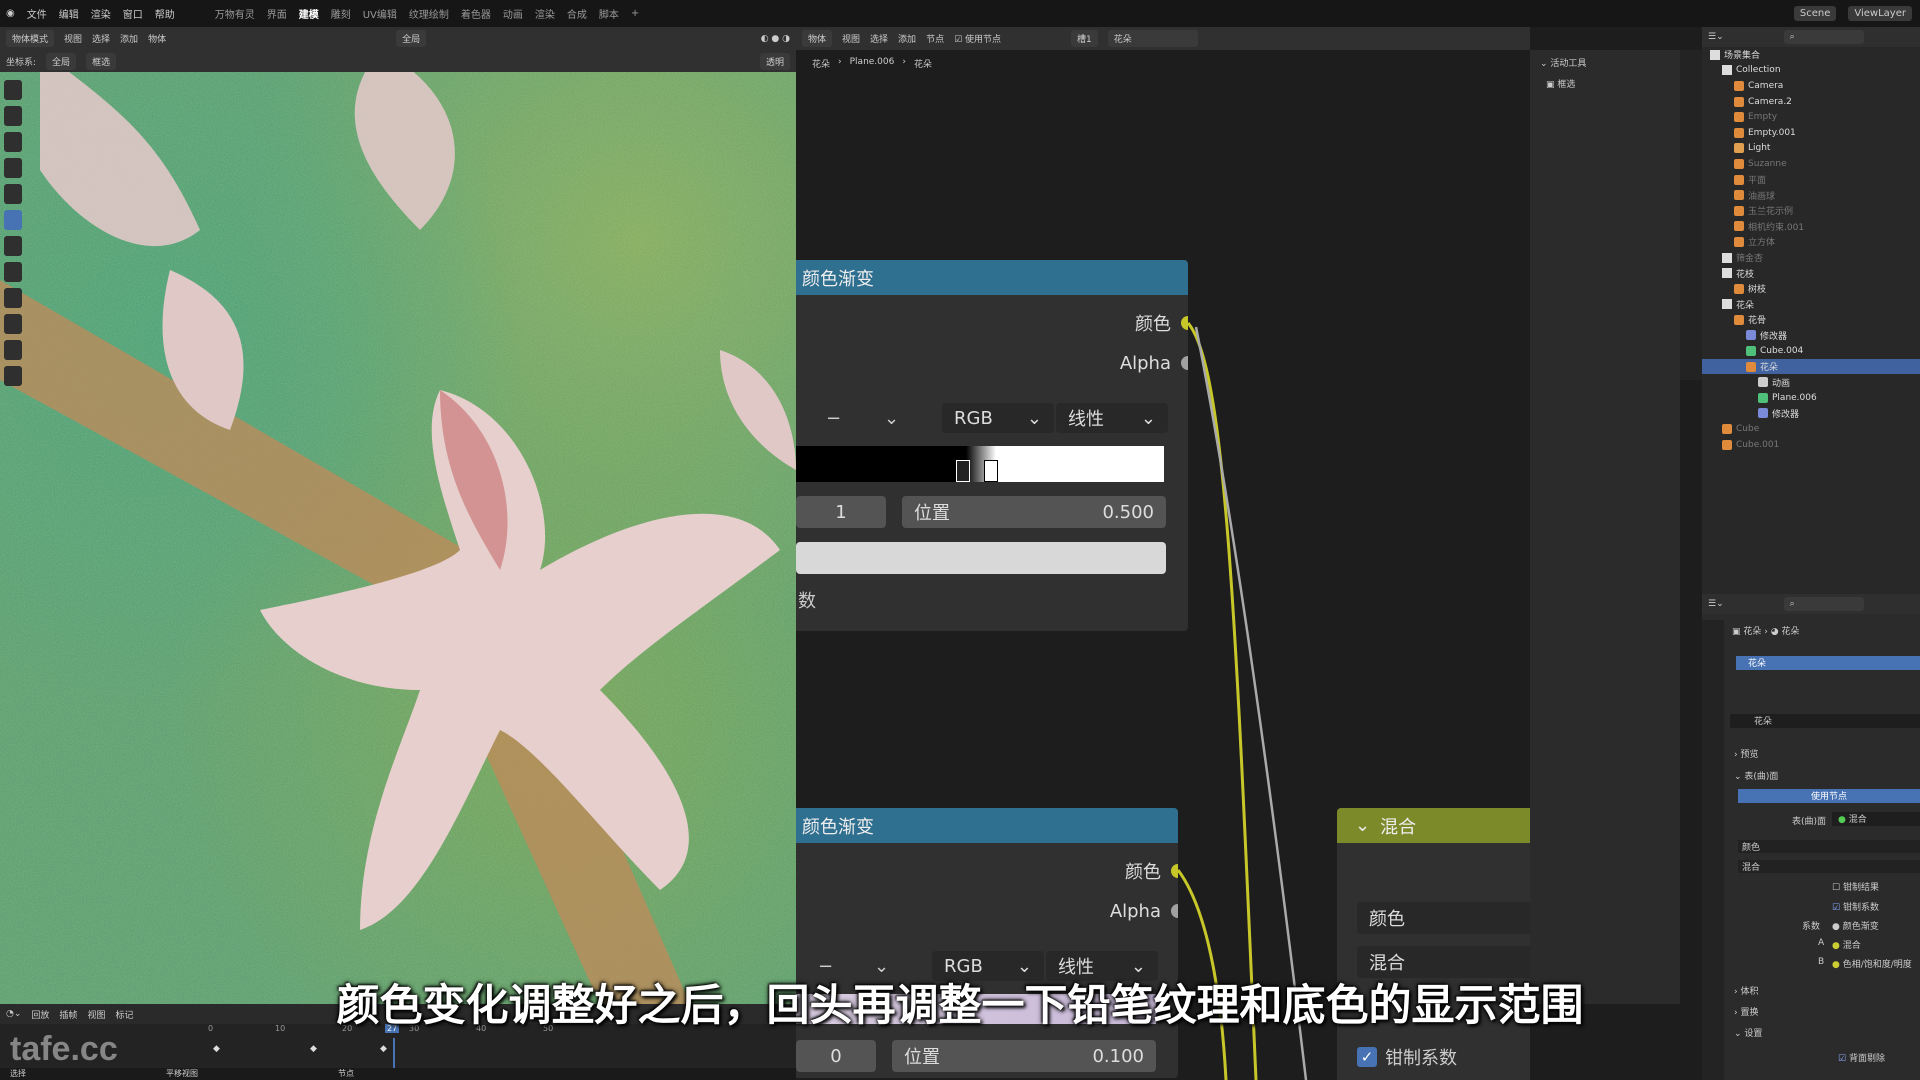 Image resolution: width=1920 pixels, height=1080 pixels. Describe the element at coordinates (380, 13) in the screenshot. I see `workspace-tab: UV编辑` at that location.